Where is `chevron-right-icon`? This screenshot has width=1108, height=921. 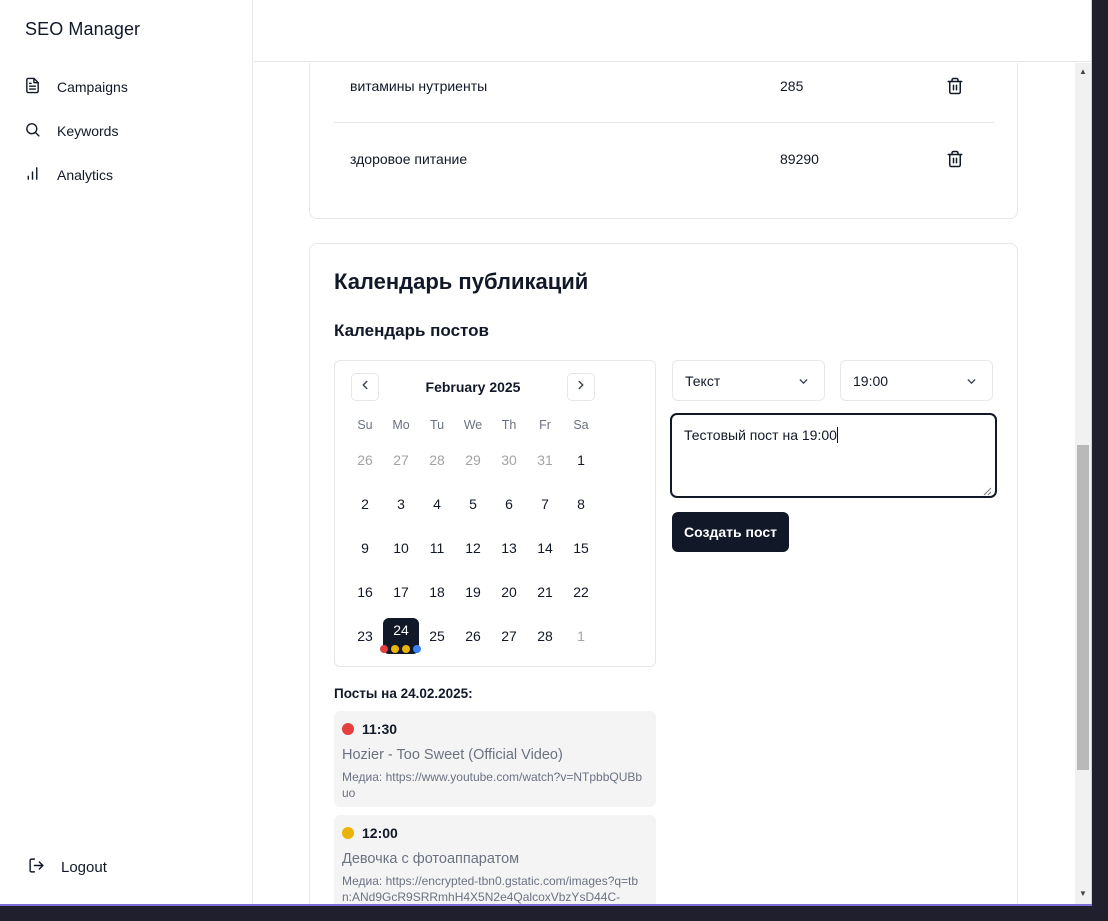 chevron-right-icon is located at coordinates (581, 387).